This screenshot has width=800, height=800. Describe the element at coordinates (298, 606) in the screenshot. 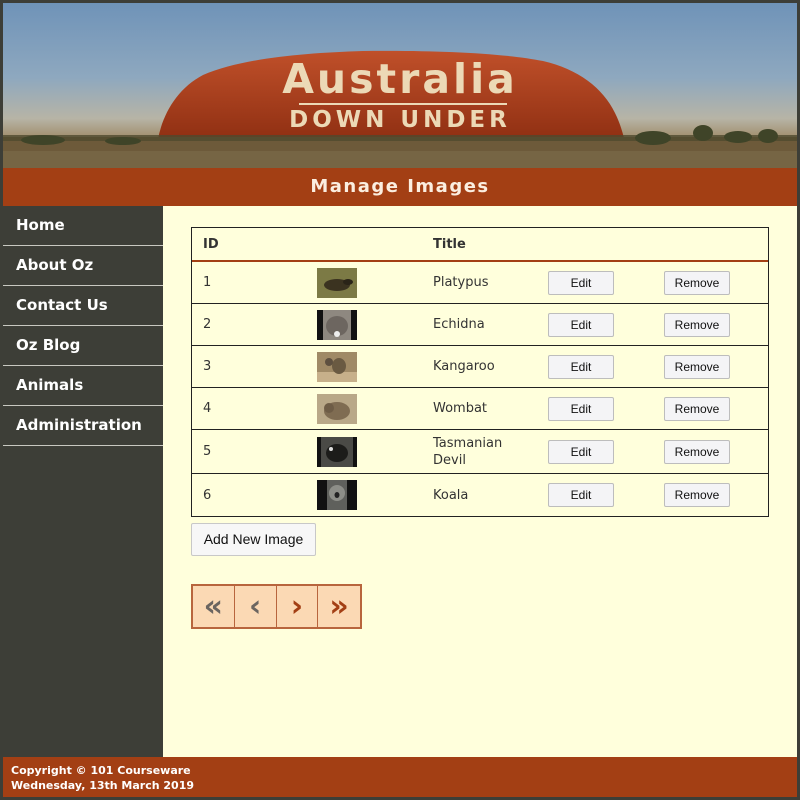

I see `next-page-button: ›` at that location.